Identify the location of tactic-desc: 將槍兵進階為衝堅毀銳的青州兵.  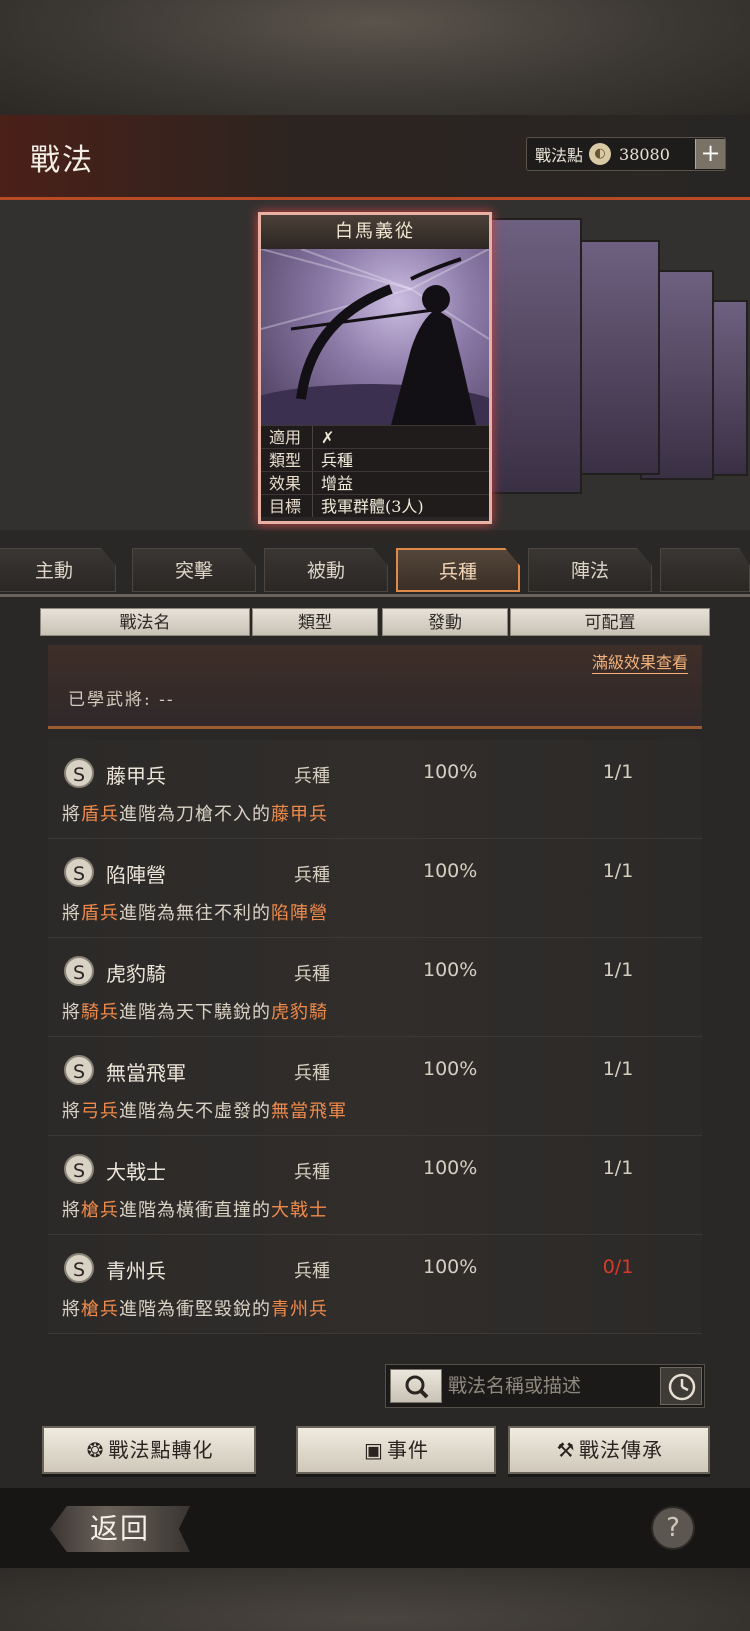
(195, 1309).